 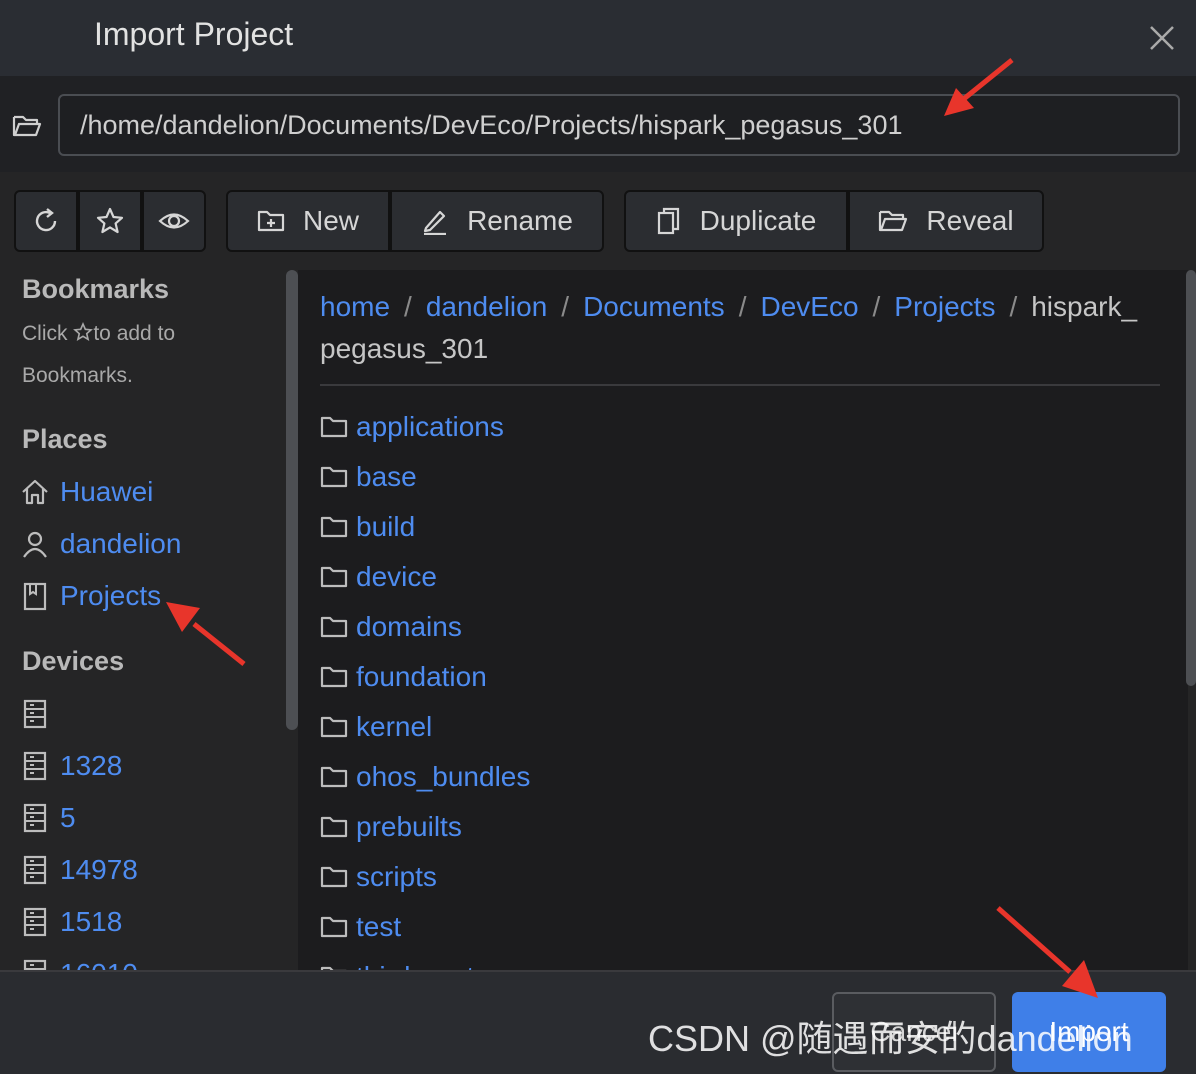 I want to click on place-dandelion: dandelion, so click(x=100, y=544).